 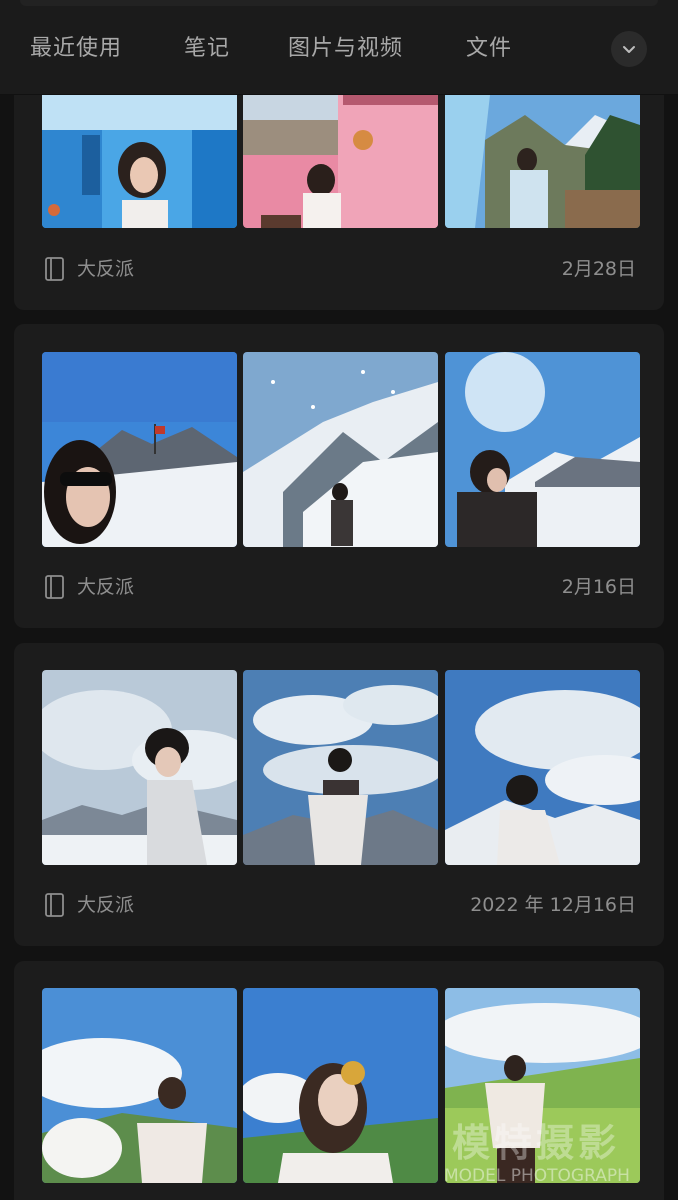 What do you see at coordinates (598, 587) in the screenshot?
I see `note-date: 2月16日` at bounding box center [598, 587].